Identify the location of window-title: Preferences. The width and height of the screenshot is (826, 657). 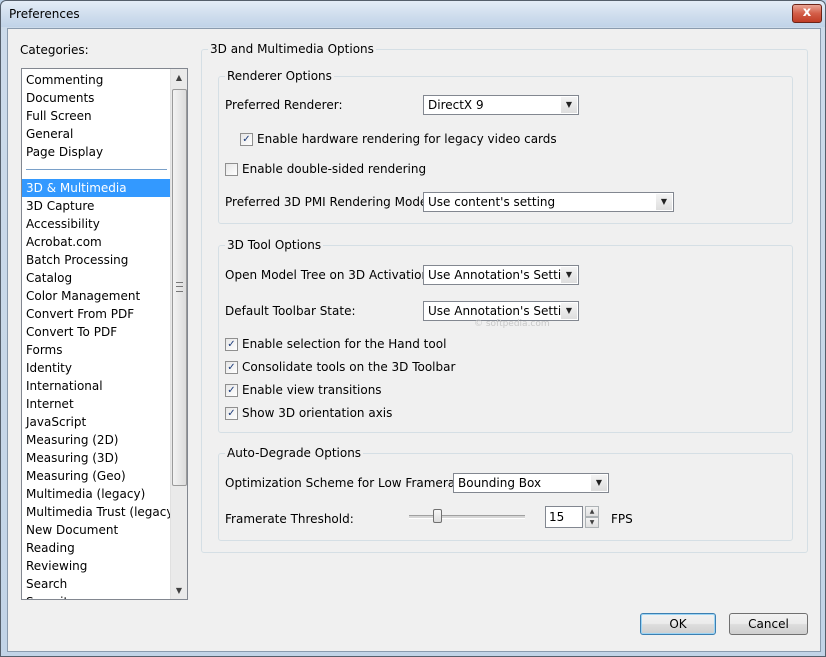
(44, 14).